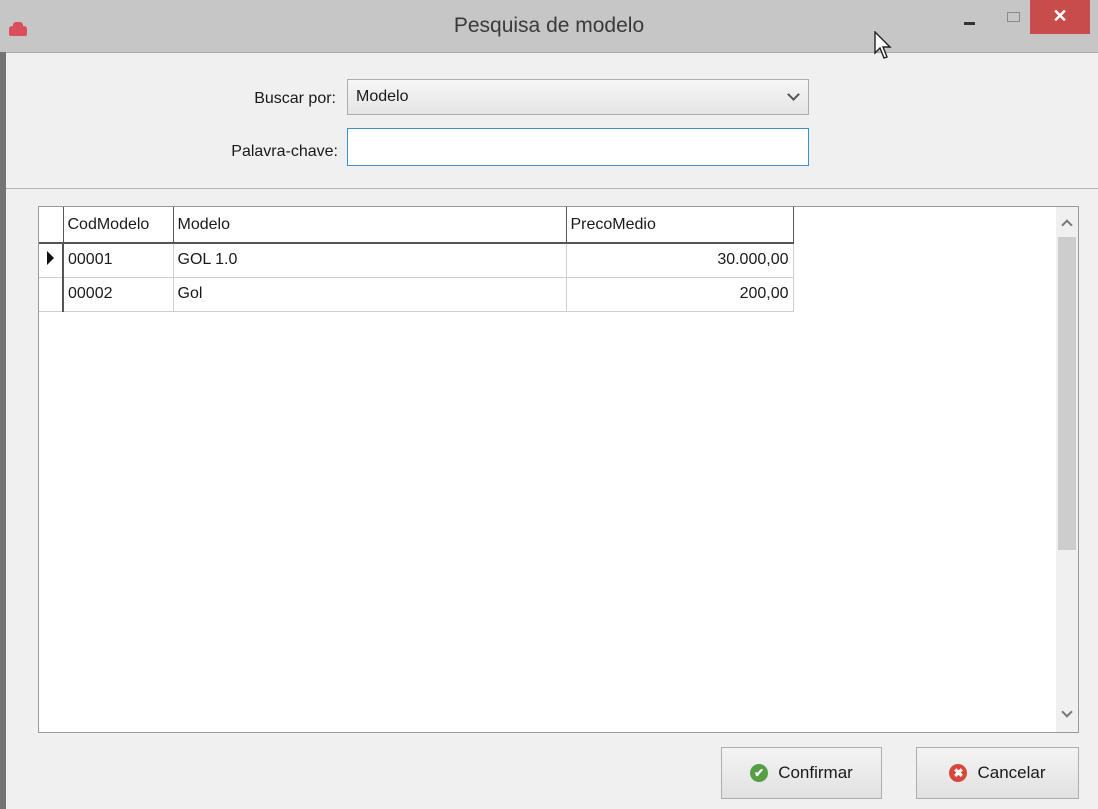 The height and width of the screenshot is (809, 1098). Describe the element at coordinates (680, 294) in the screenshot. I see `cell-precomedio: 200,00` at that location.